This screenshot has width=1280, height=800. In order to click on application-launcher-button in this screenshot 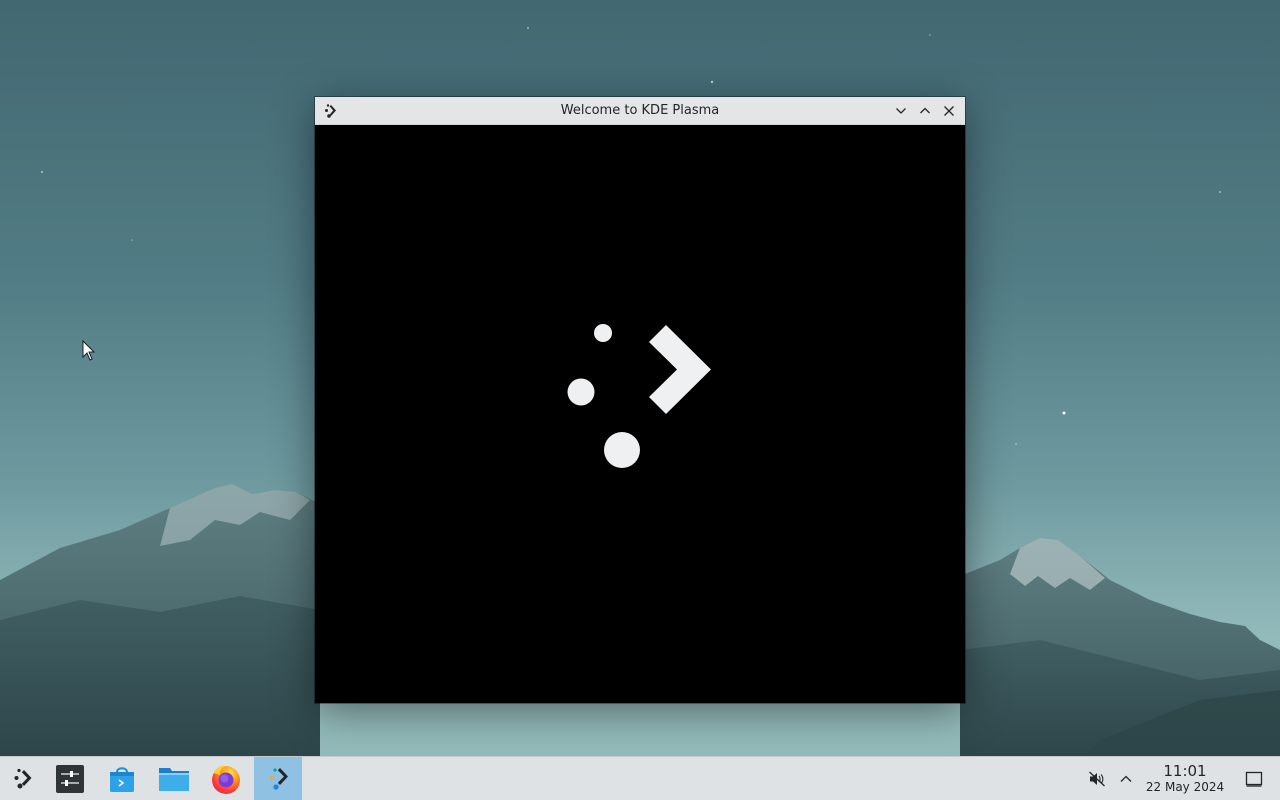, I will do `click(23, 778)`.